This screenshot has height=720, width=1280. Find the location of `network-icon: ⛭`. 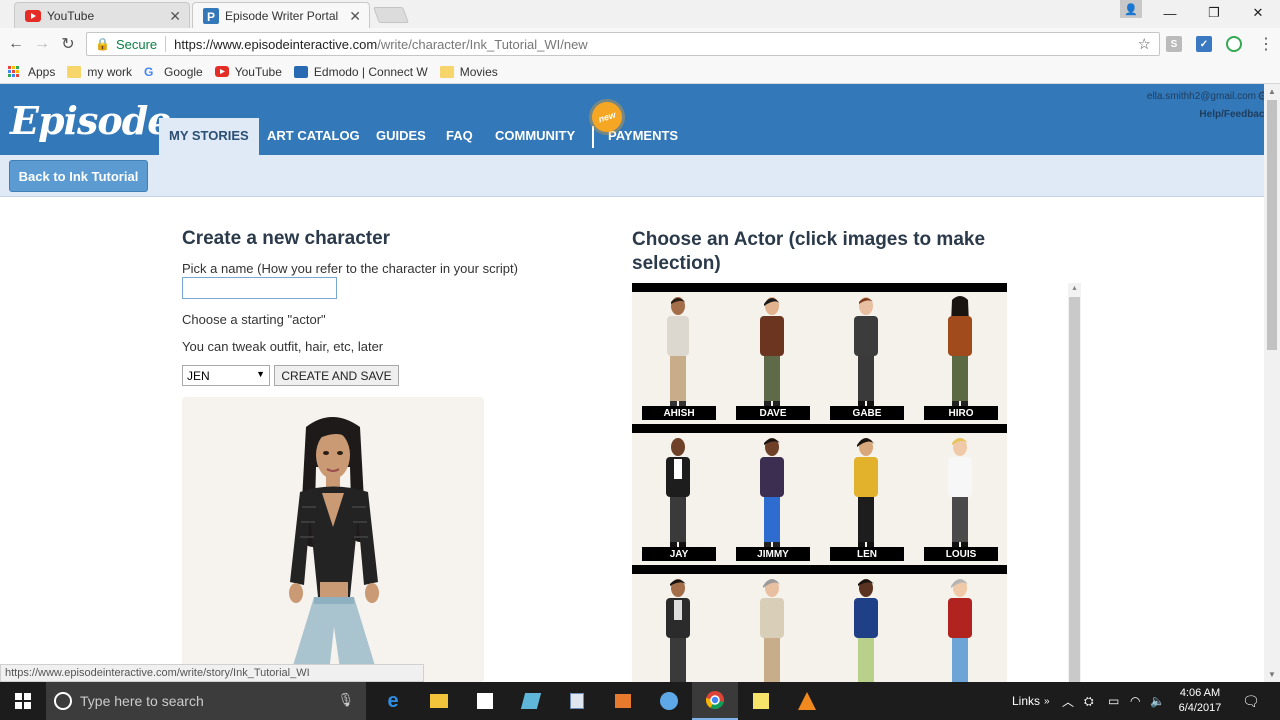

network-icon: ⛭ is located at coordinates (1089, 701).